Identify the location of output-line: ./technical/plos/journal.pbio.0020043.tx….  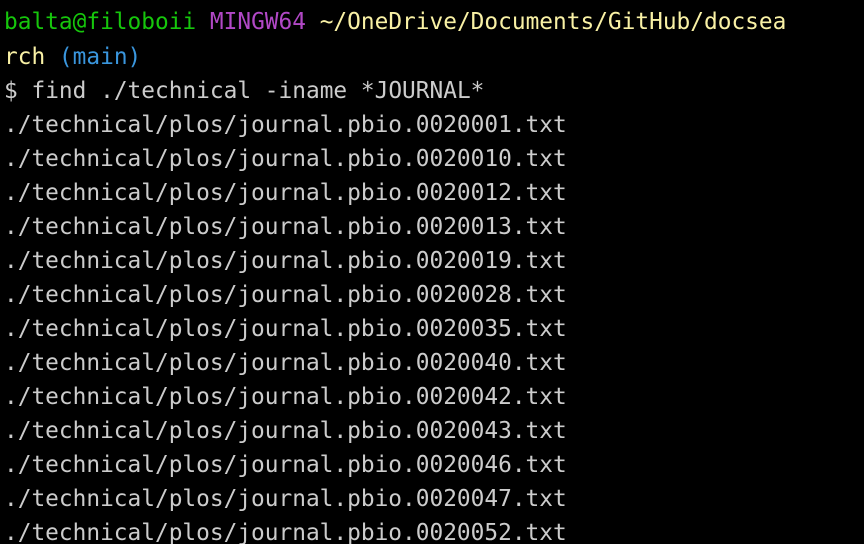
(285, 431).